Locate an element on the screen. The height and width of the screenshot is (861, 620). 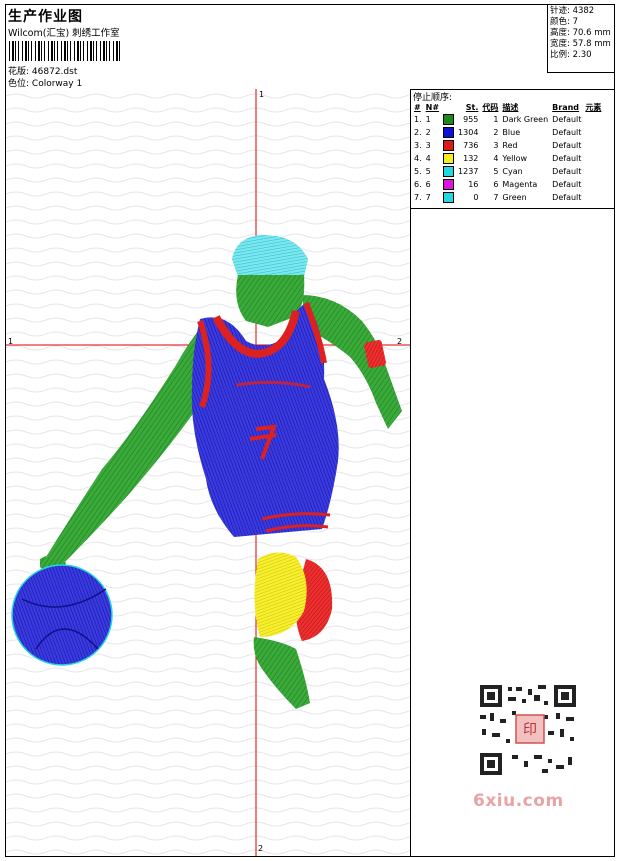
qr-code: 印 is located at coordinates (528, 731).